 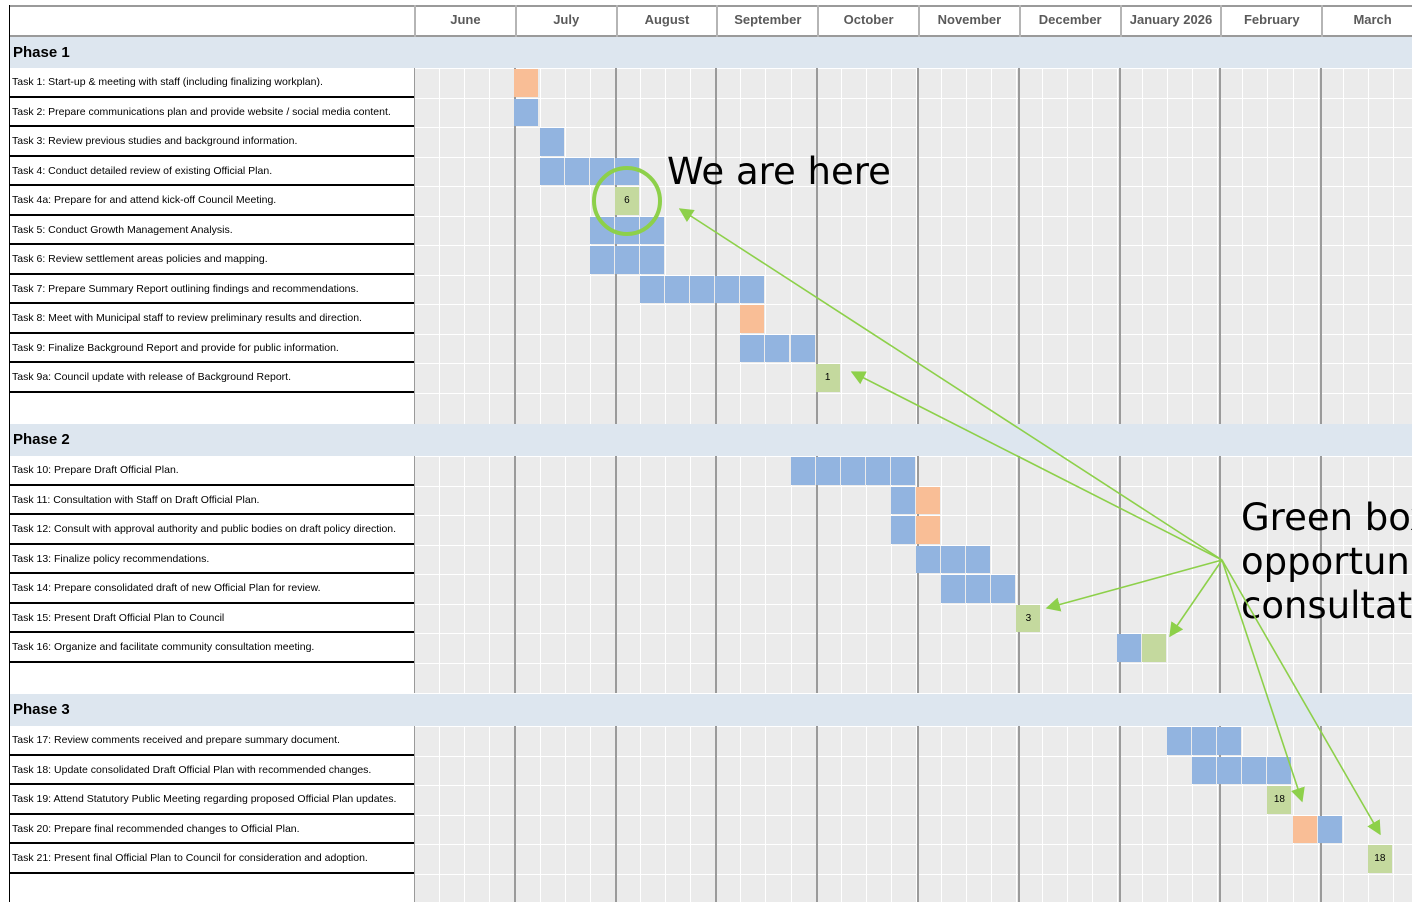 What do you see at coordinates (1069, 21) in the screenshot?
I see `month-header: December` at bounding box center [1069, 21].